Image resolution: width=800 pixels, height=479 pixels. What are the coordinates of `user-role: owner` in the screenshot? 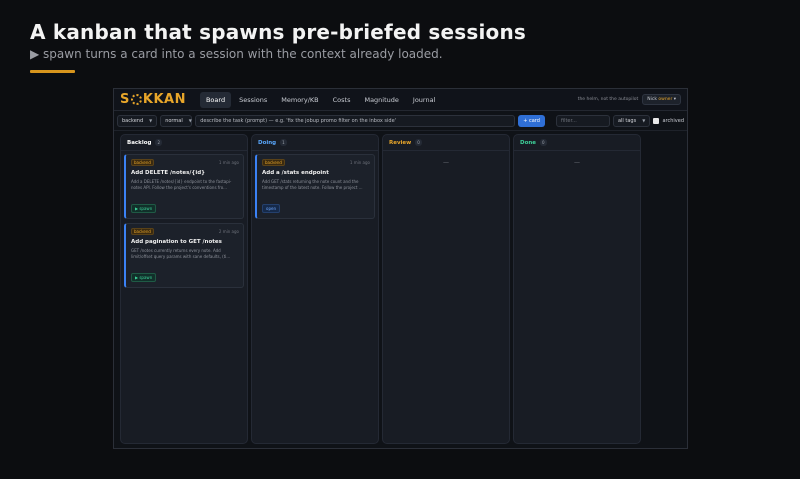 It's located at (665, 99).